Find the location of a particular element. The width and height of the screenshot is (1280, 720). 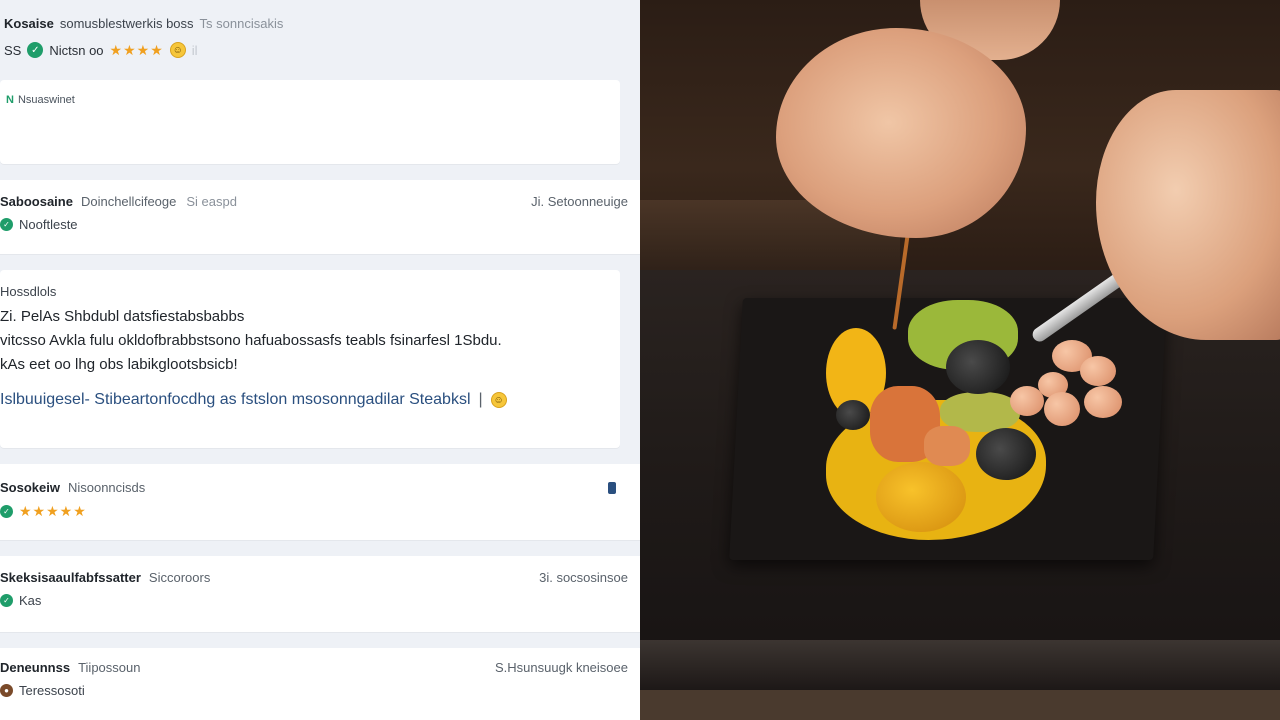

review-line2: ✓ Nooftleste is located at coordinates (317, 224).